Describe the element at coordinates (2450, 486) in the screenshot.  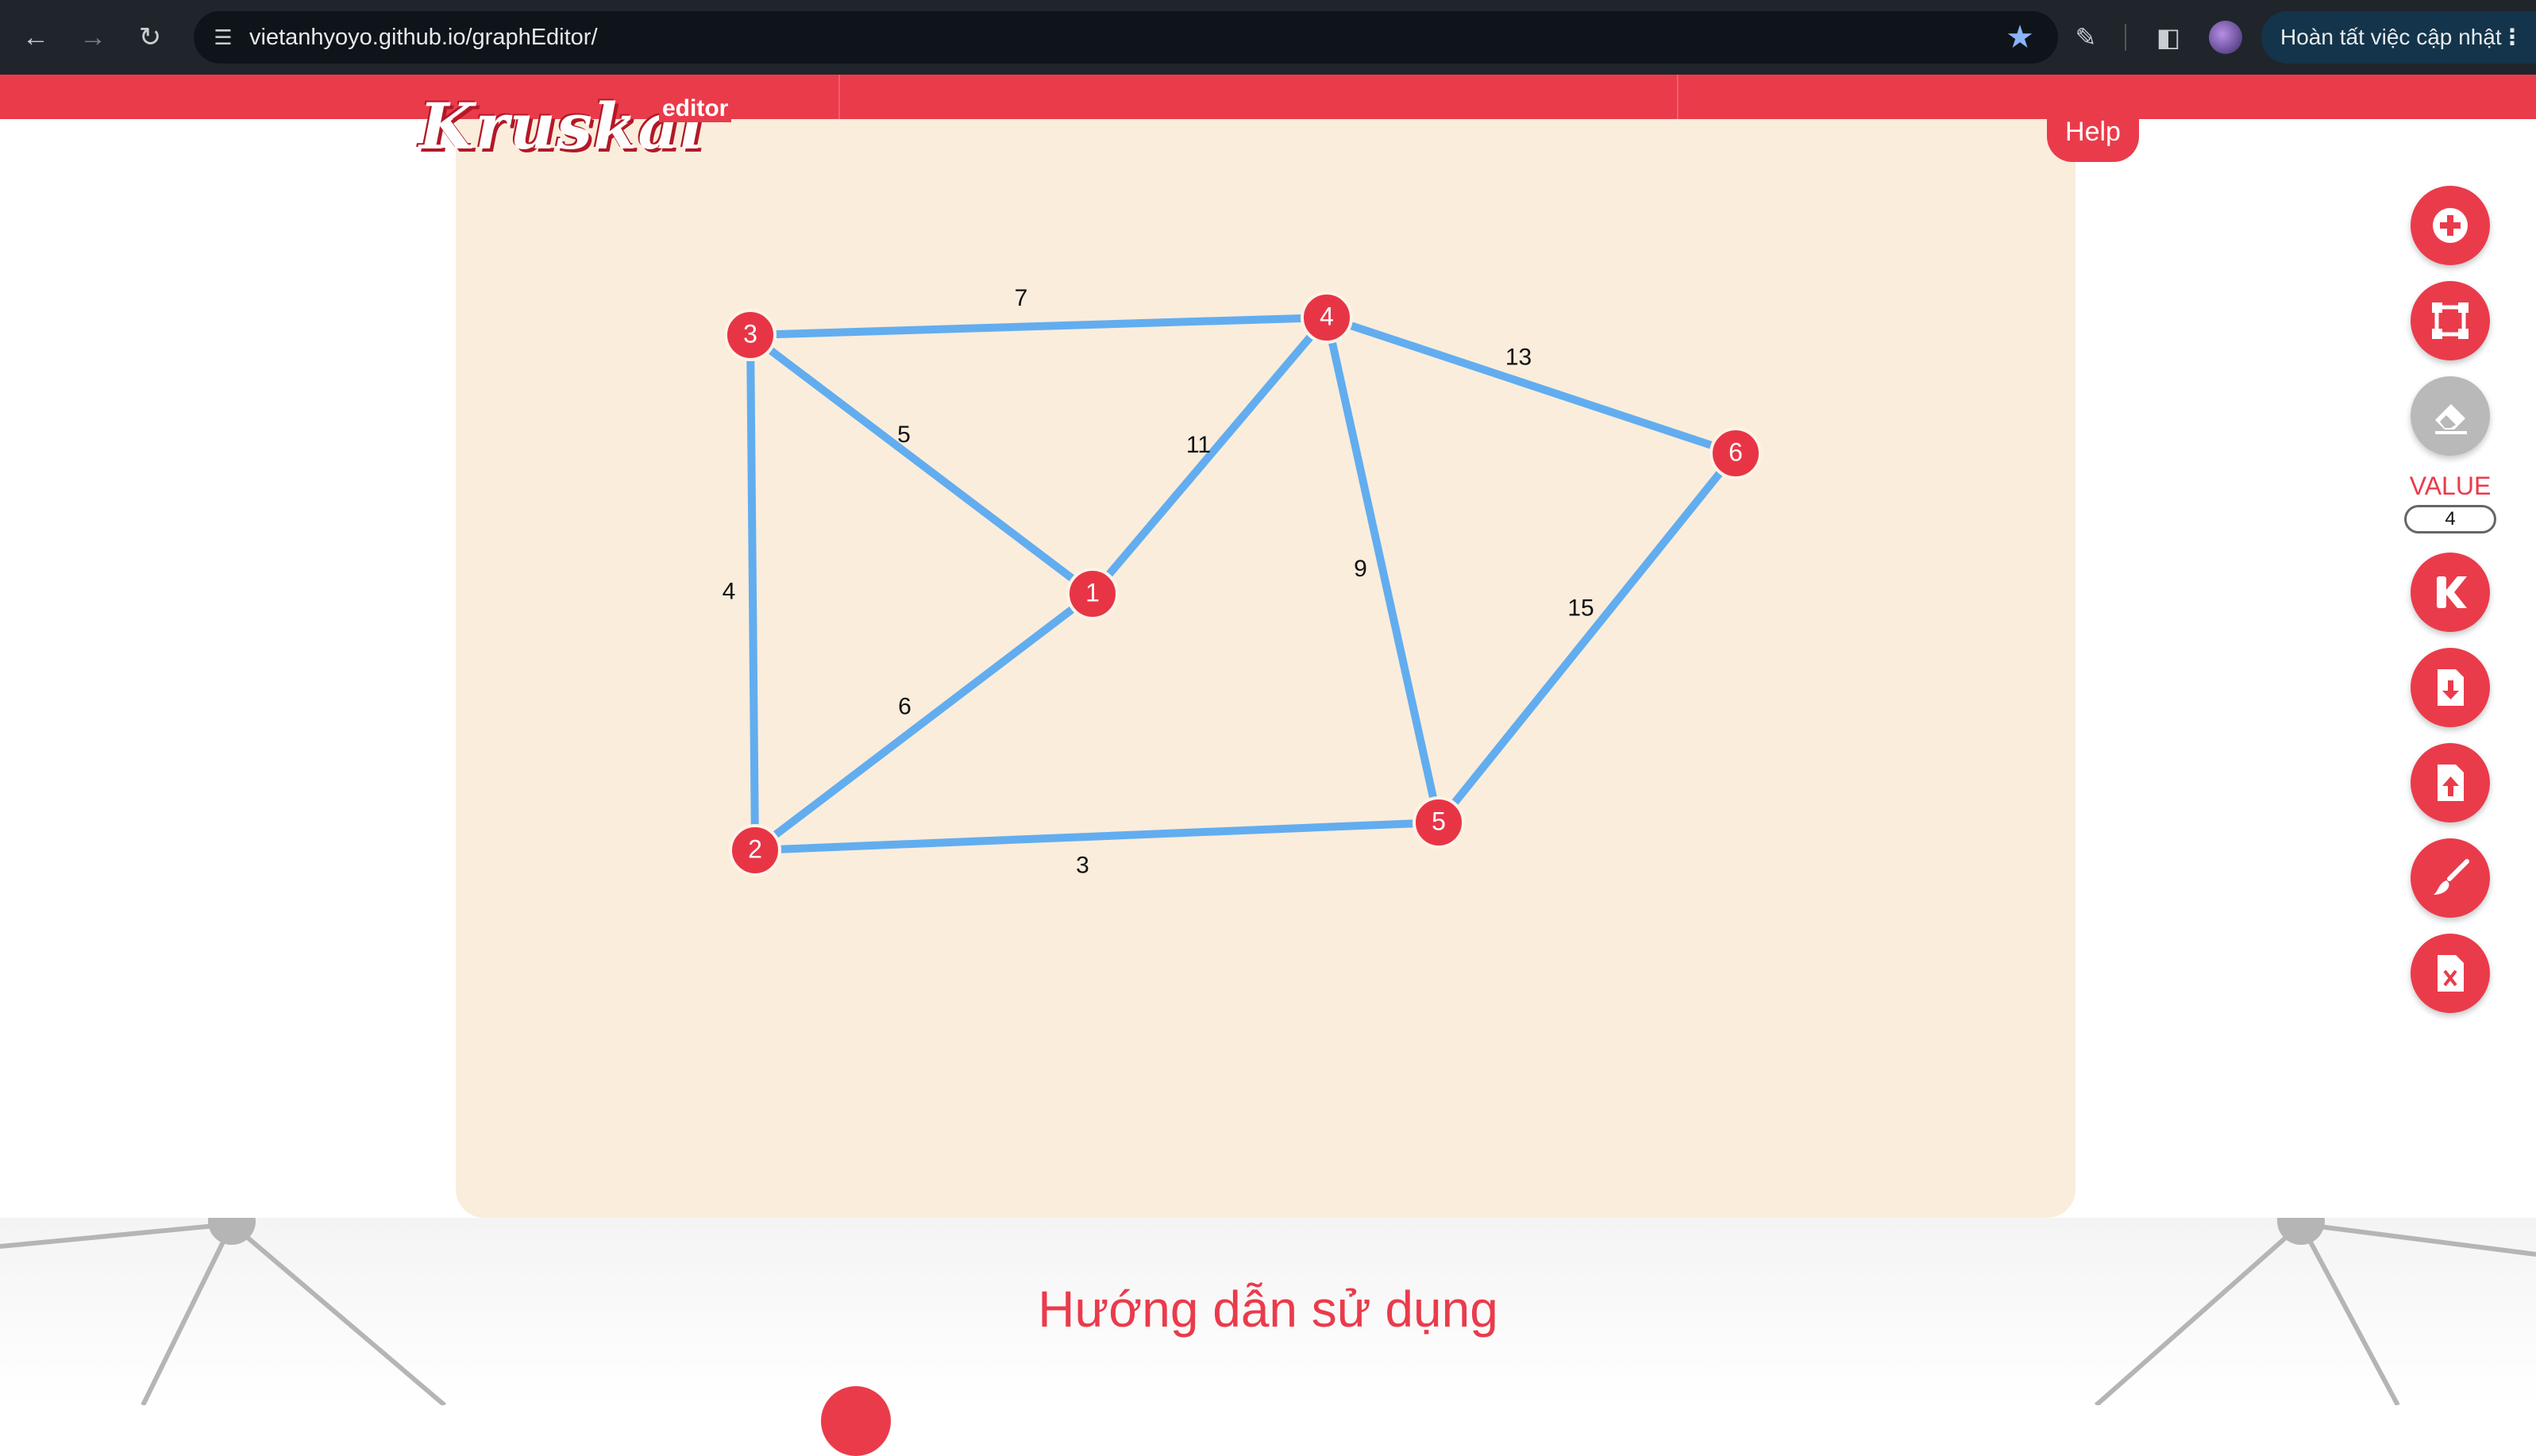
I see `value-label: VALUE` at that location.